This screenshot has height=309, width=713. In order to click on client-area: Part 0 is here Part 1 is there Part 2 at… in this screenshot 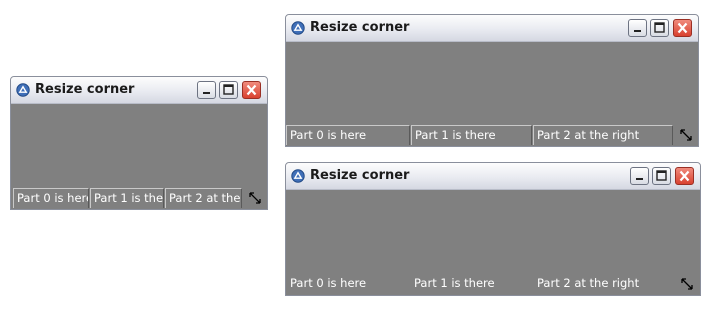, I will do `click(139, 156)`.